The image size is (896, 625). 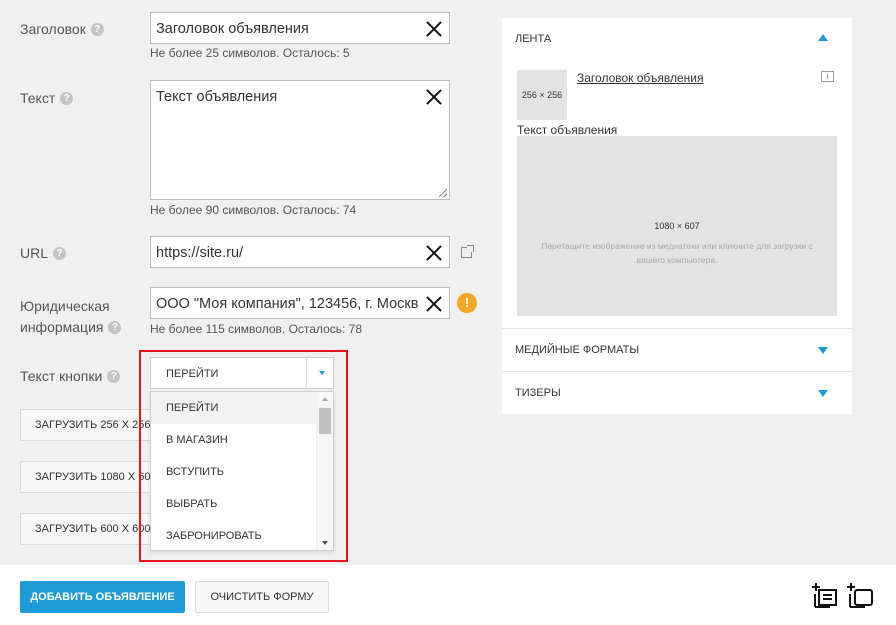 I want to click on preview-ad-title: Заголовок объявления, so click(x=640, y=78).